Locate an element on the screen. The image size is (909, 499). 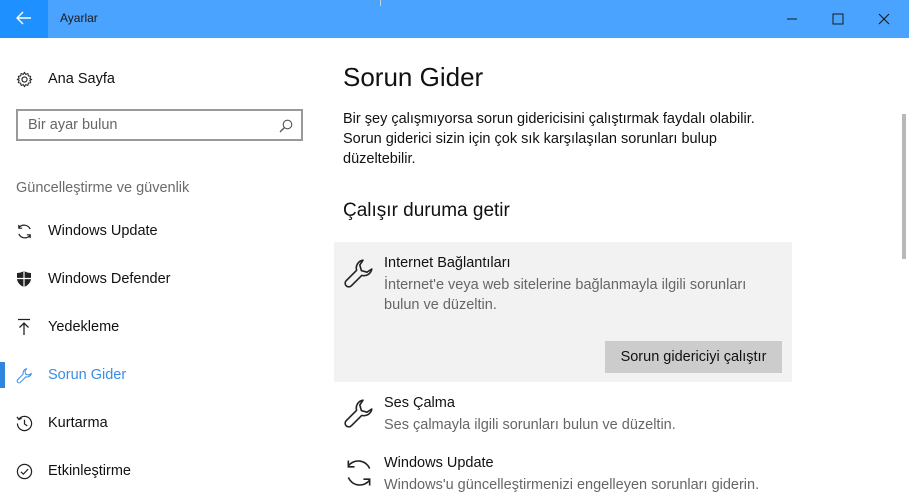
maximize-button is located at coordinates (838, 19).